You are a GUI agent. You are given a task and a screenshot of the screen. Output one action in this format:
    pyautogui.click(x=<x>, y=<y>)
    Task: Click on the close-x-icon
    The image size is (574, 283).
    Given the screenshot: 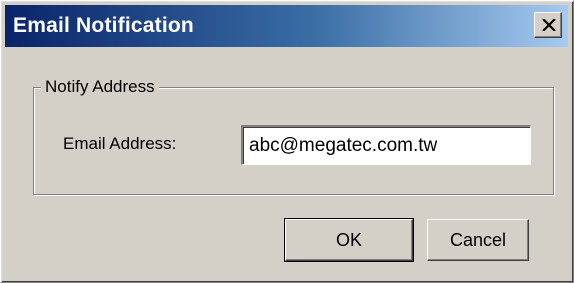 What is the action you would take?
    pyautogui.click(x=549, y=25)
    